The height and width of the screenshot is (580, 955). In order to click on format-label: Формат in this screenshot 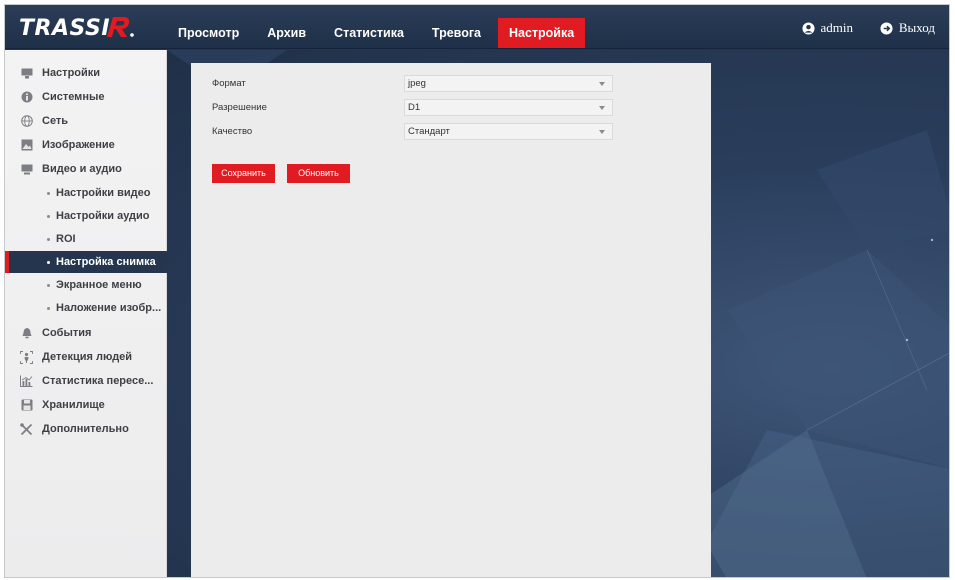, I will do `click(229, 83)`.